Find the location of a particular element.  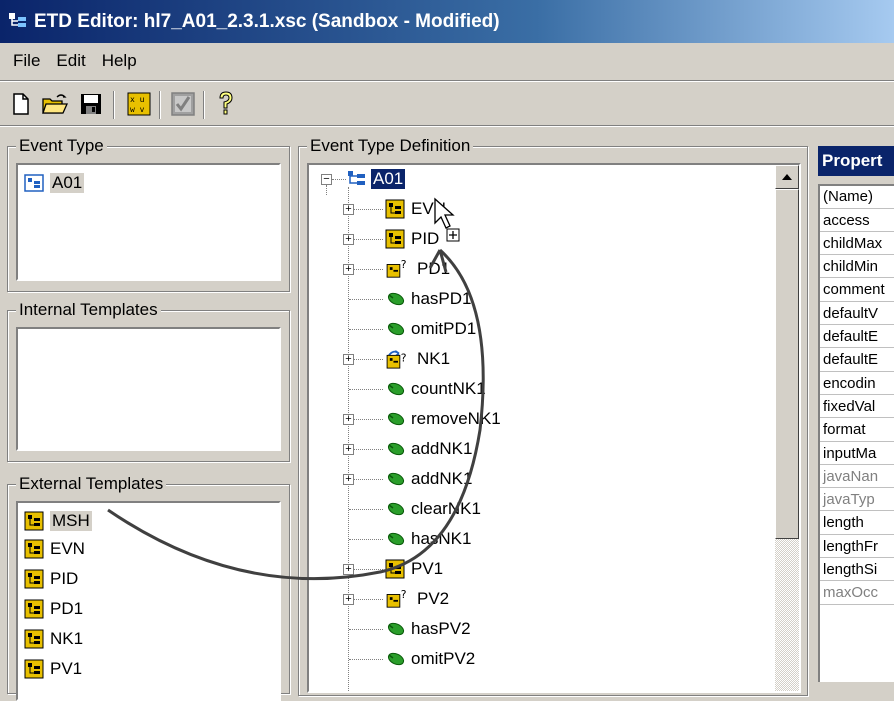

property-row: format is located at coordinates (857, 430).